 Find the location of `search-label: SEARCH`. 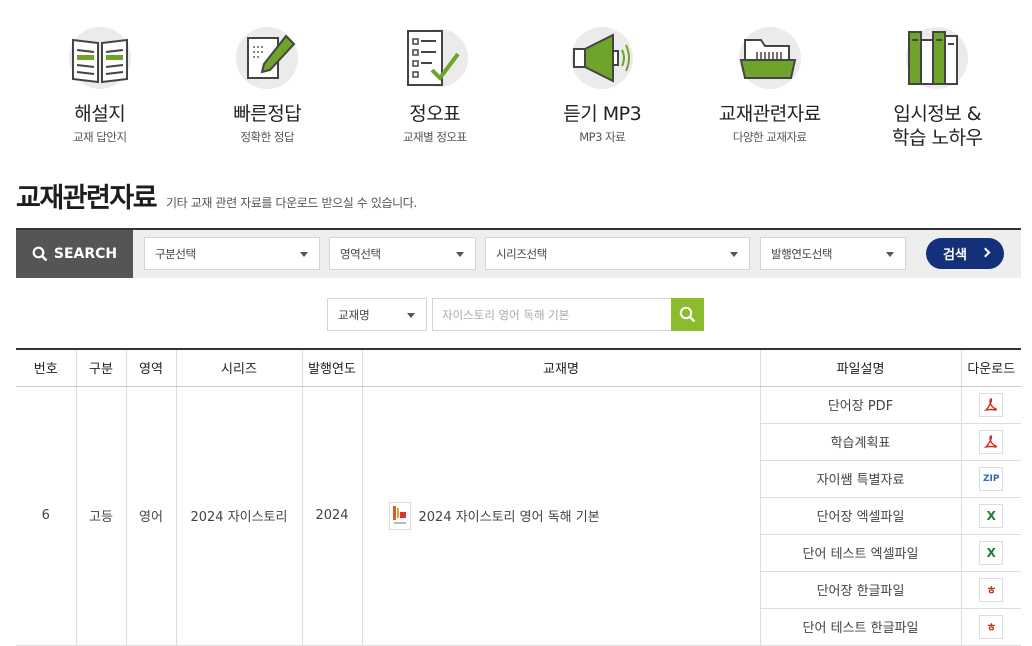

search-label: SEARCH is located at coordinates (74, 254).